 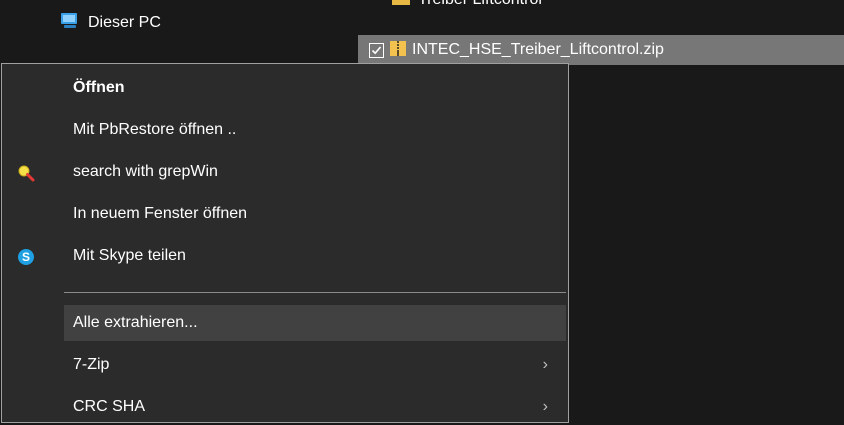 I want to click on file-row-label: Treiber Liftcontrol, so click(x=480, y=4).